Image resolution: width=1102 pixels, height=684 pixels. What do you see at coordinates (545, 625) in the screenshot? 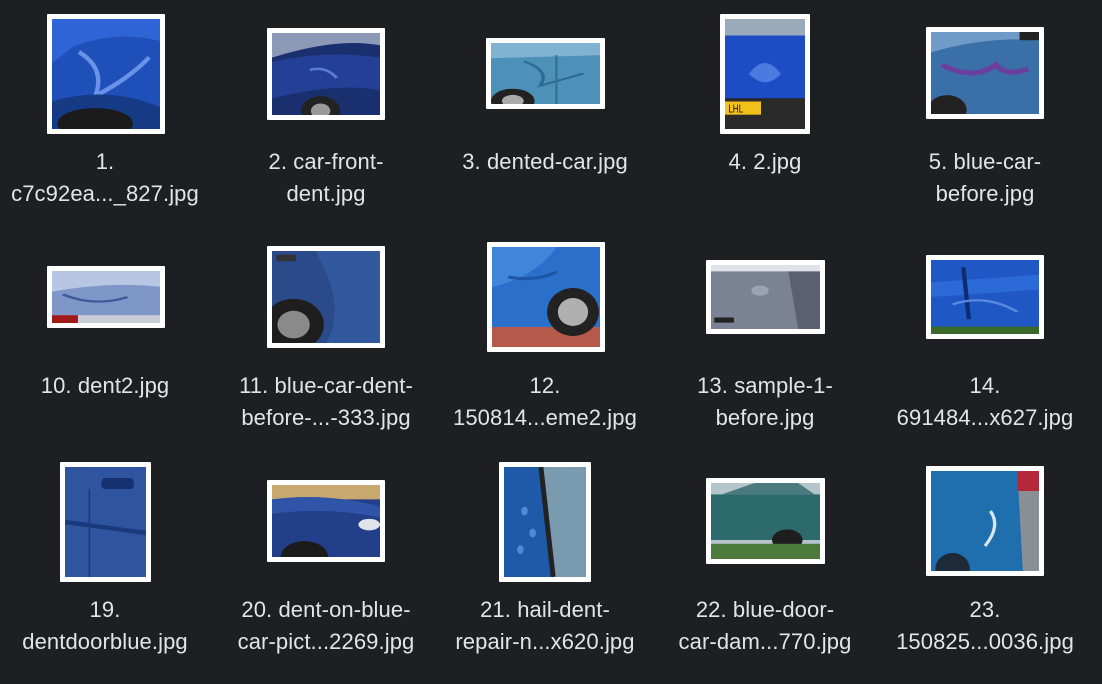
I see `file-name-label: 21. hail-dent- repair-n...x620.jpg` at bounding box center [545, 625].